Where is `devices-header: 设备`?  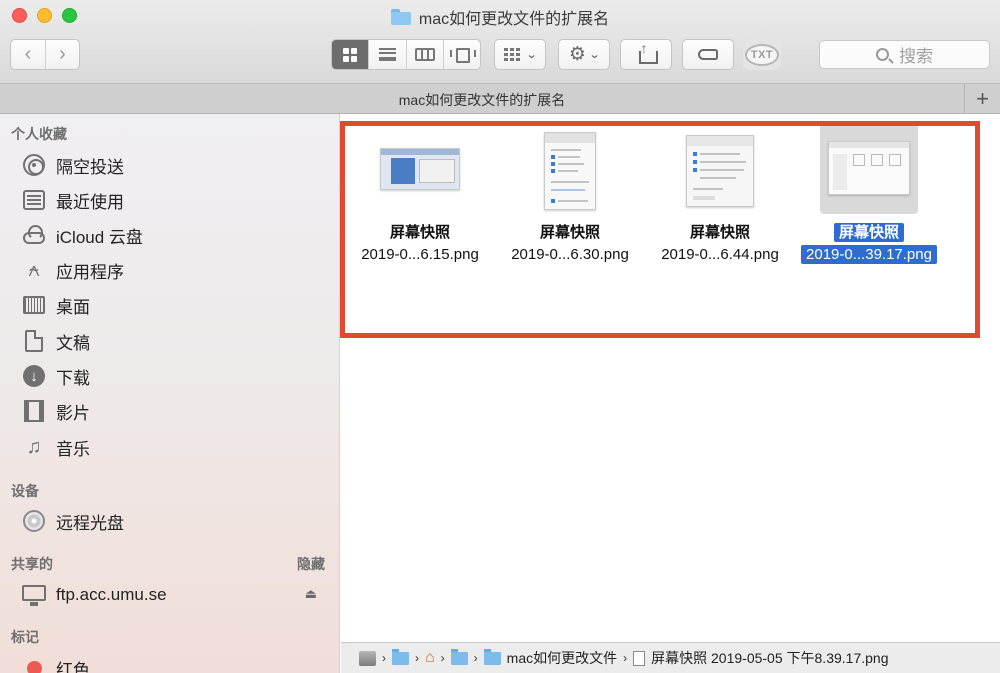
devices-header: 设备 is located at coordinates (25, 491).